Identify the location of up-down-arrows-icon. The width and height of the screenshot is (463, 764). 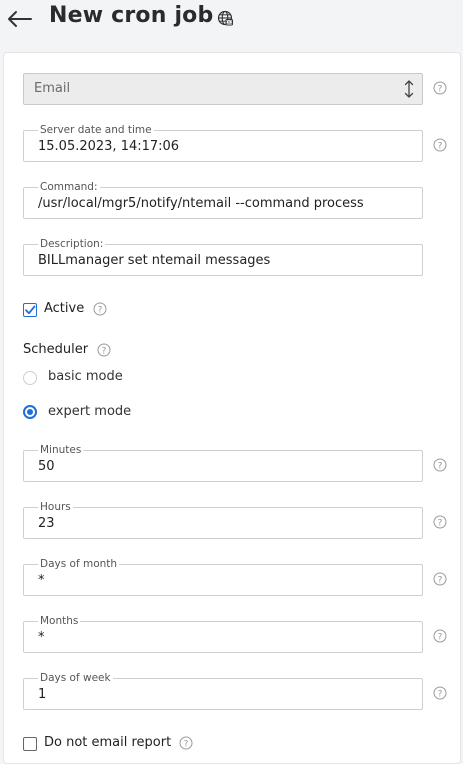
(409, 89).